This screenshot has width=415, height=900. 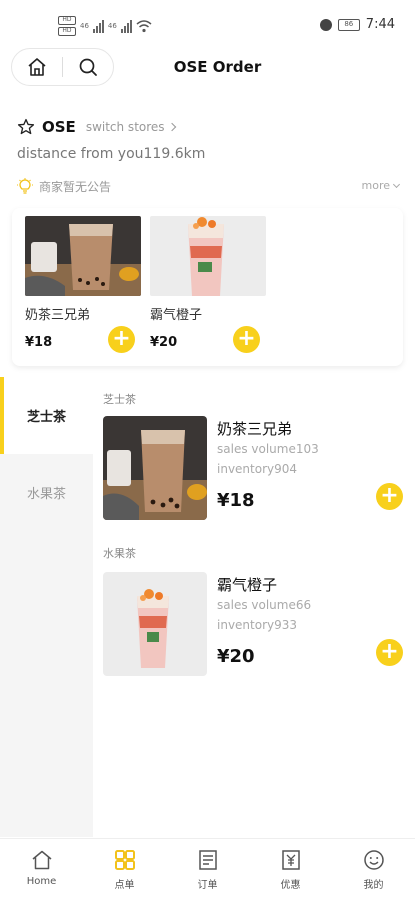 I want to click on section-title: 芝士茶, so click(x=119, y=399).